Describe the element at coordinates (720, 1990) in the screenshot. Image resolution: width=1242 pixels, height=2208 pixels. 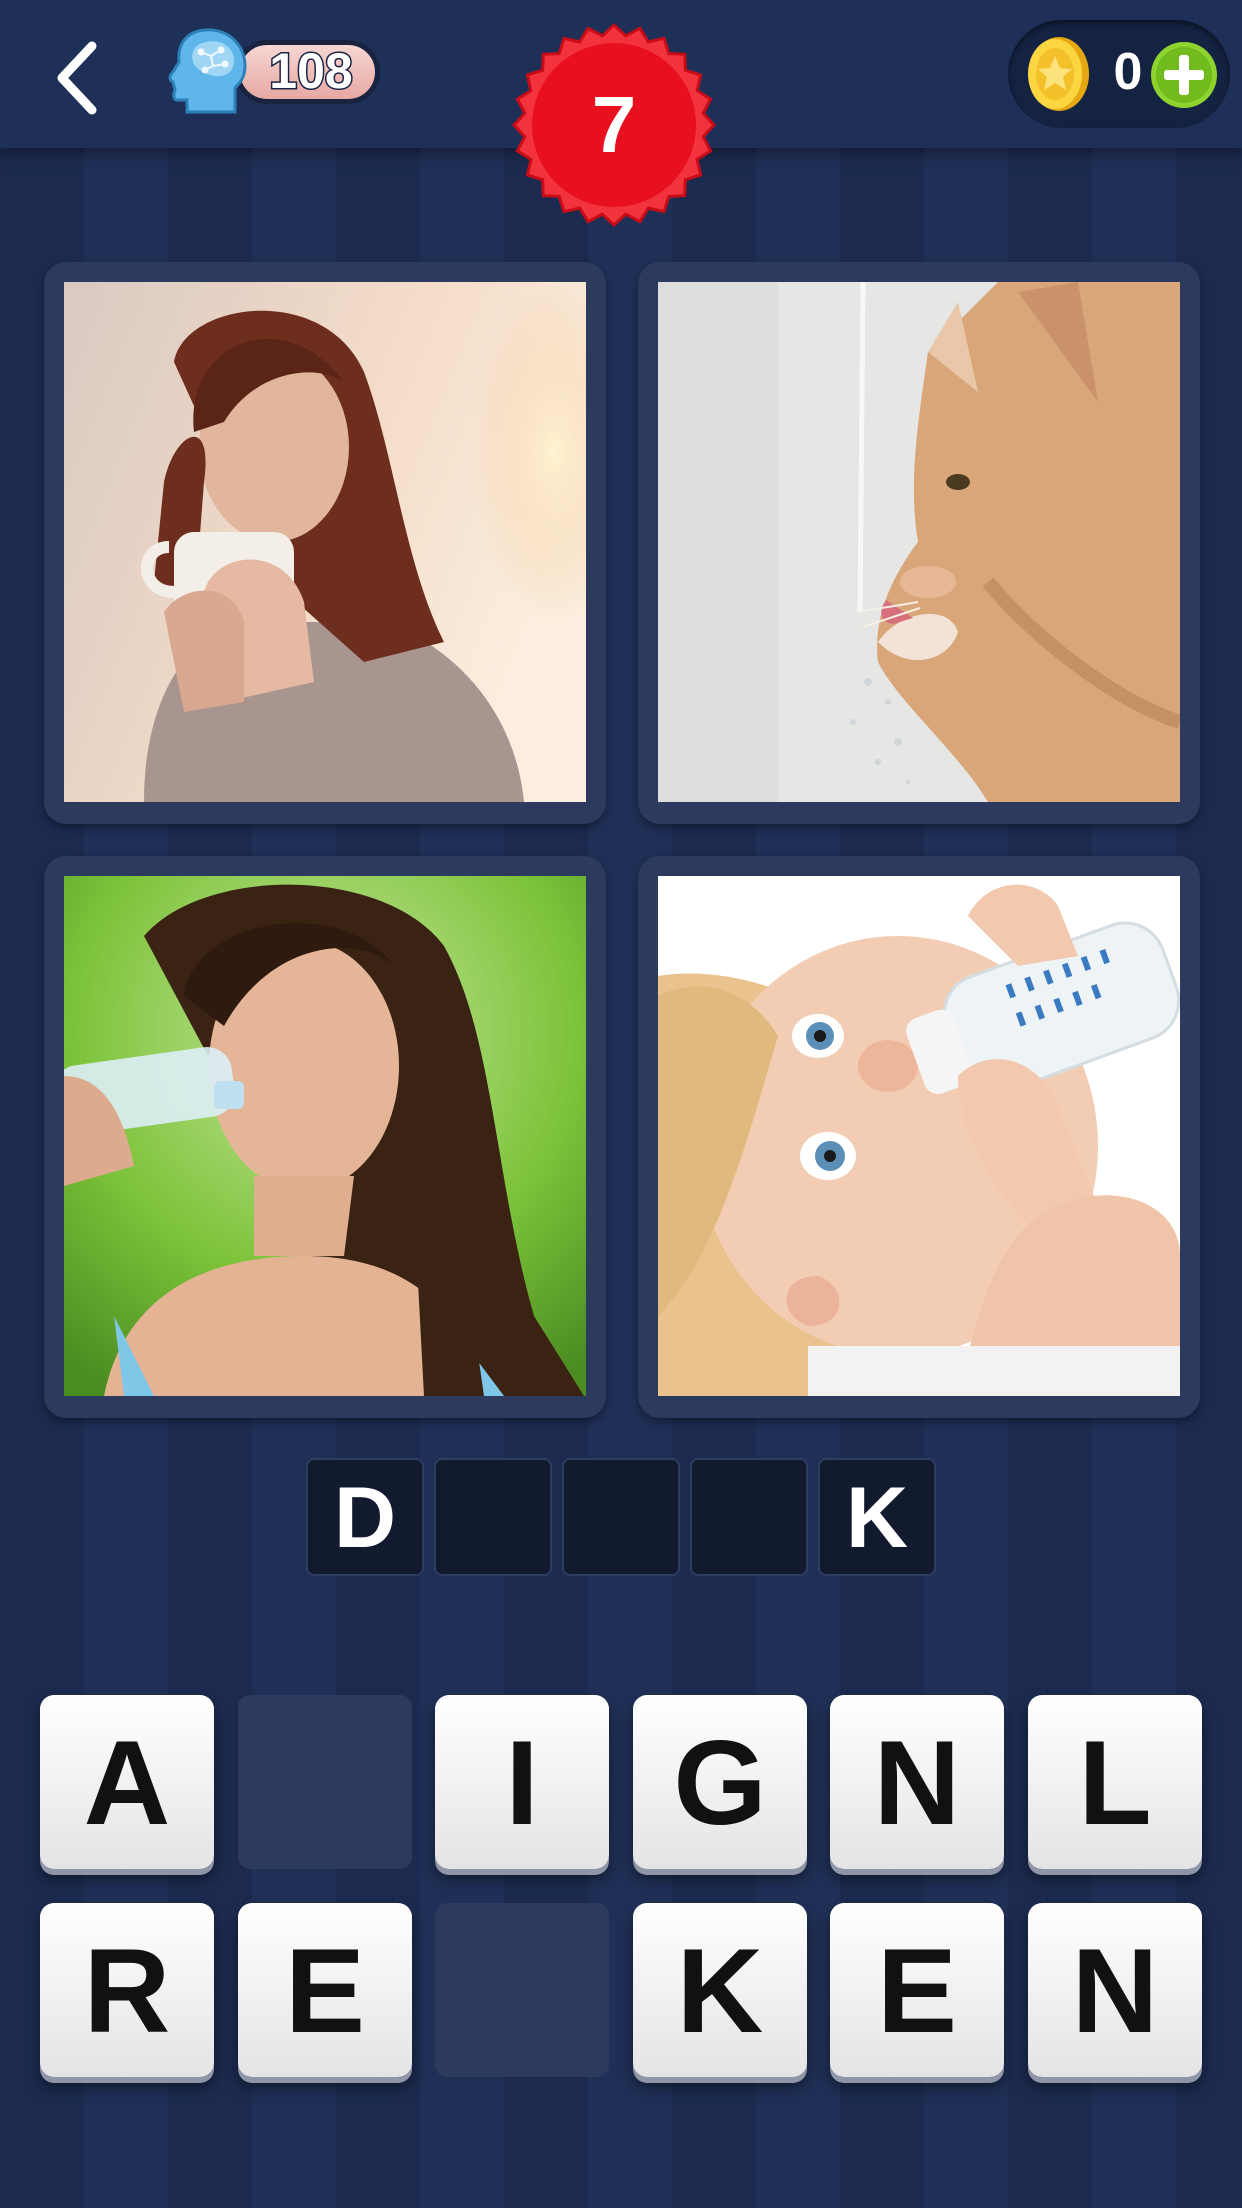
I see `letter-key: K` at that location.